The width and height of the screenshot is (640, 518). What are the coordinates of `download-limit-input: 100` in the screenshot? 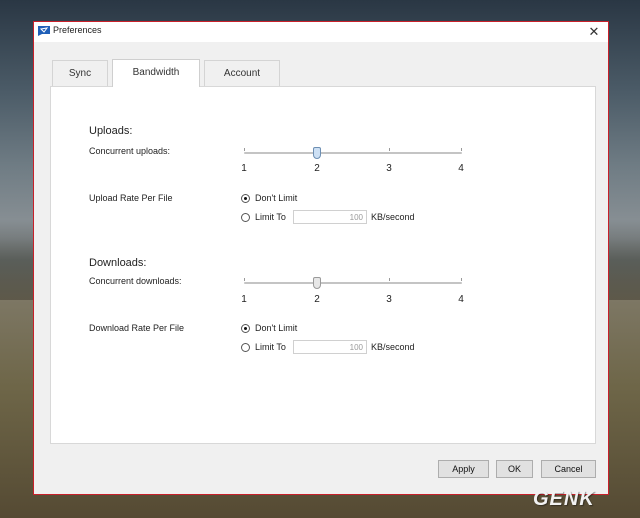 It's located at (330, 347).